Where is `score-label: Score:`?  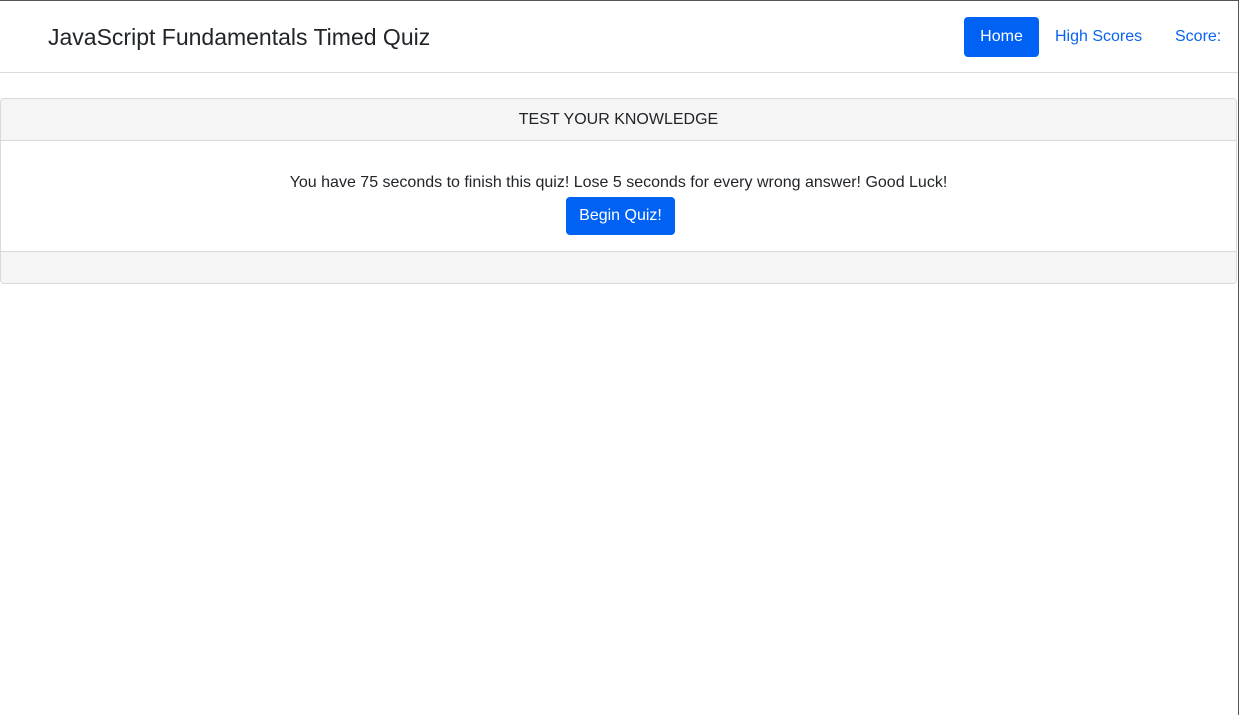
score-label: Score: is located at coordinates (1198, 36).